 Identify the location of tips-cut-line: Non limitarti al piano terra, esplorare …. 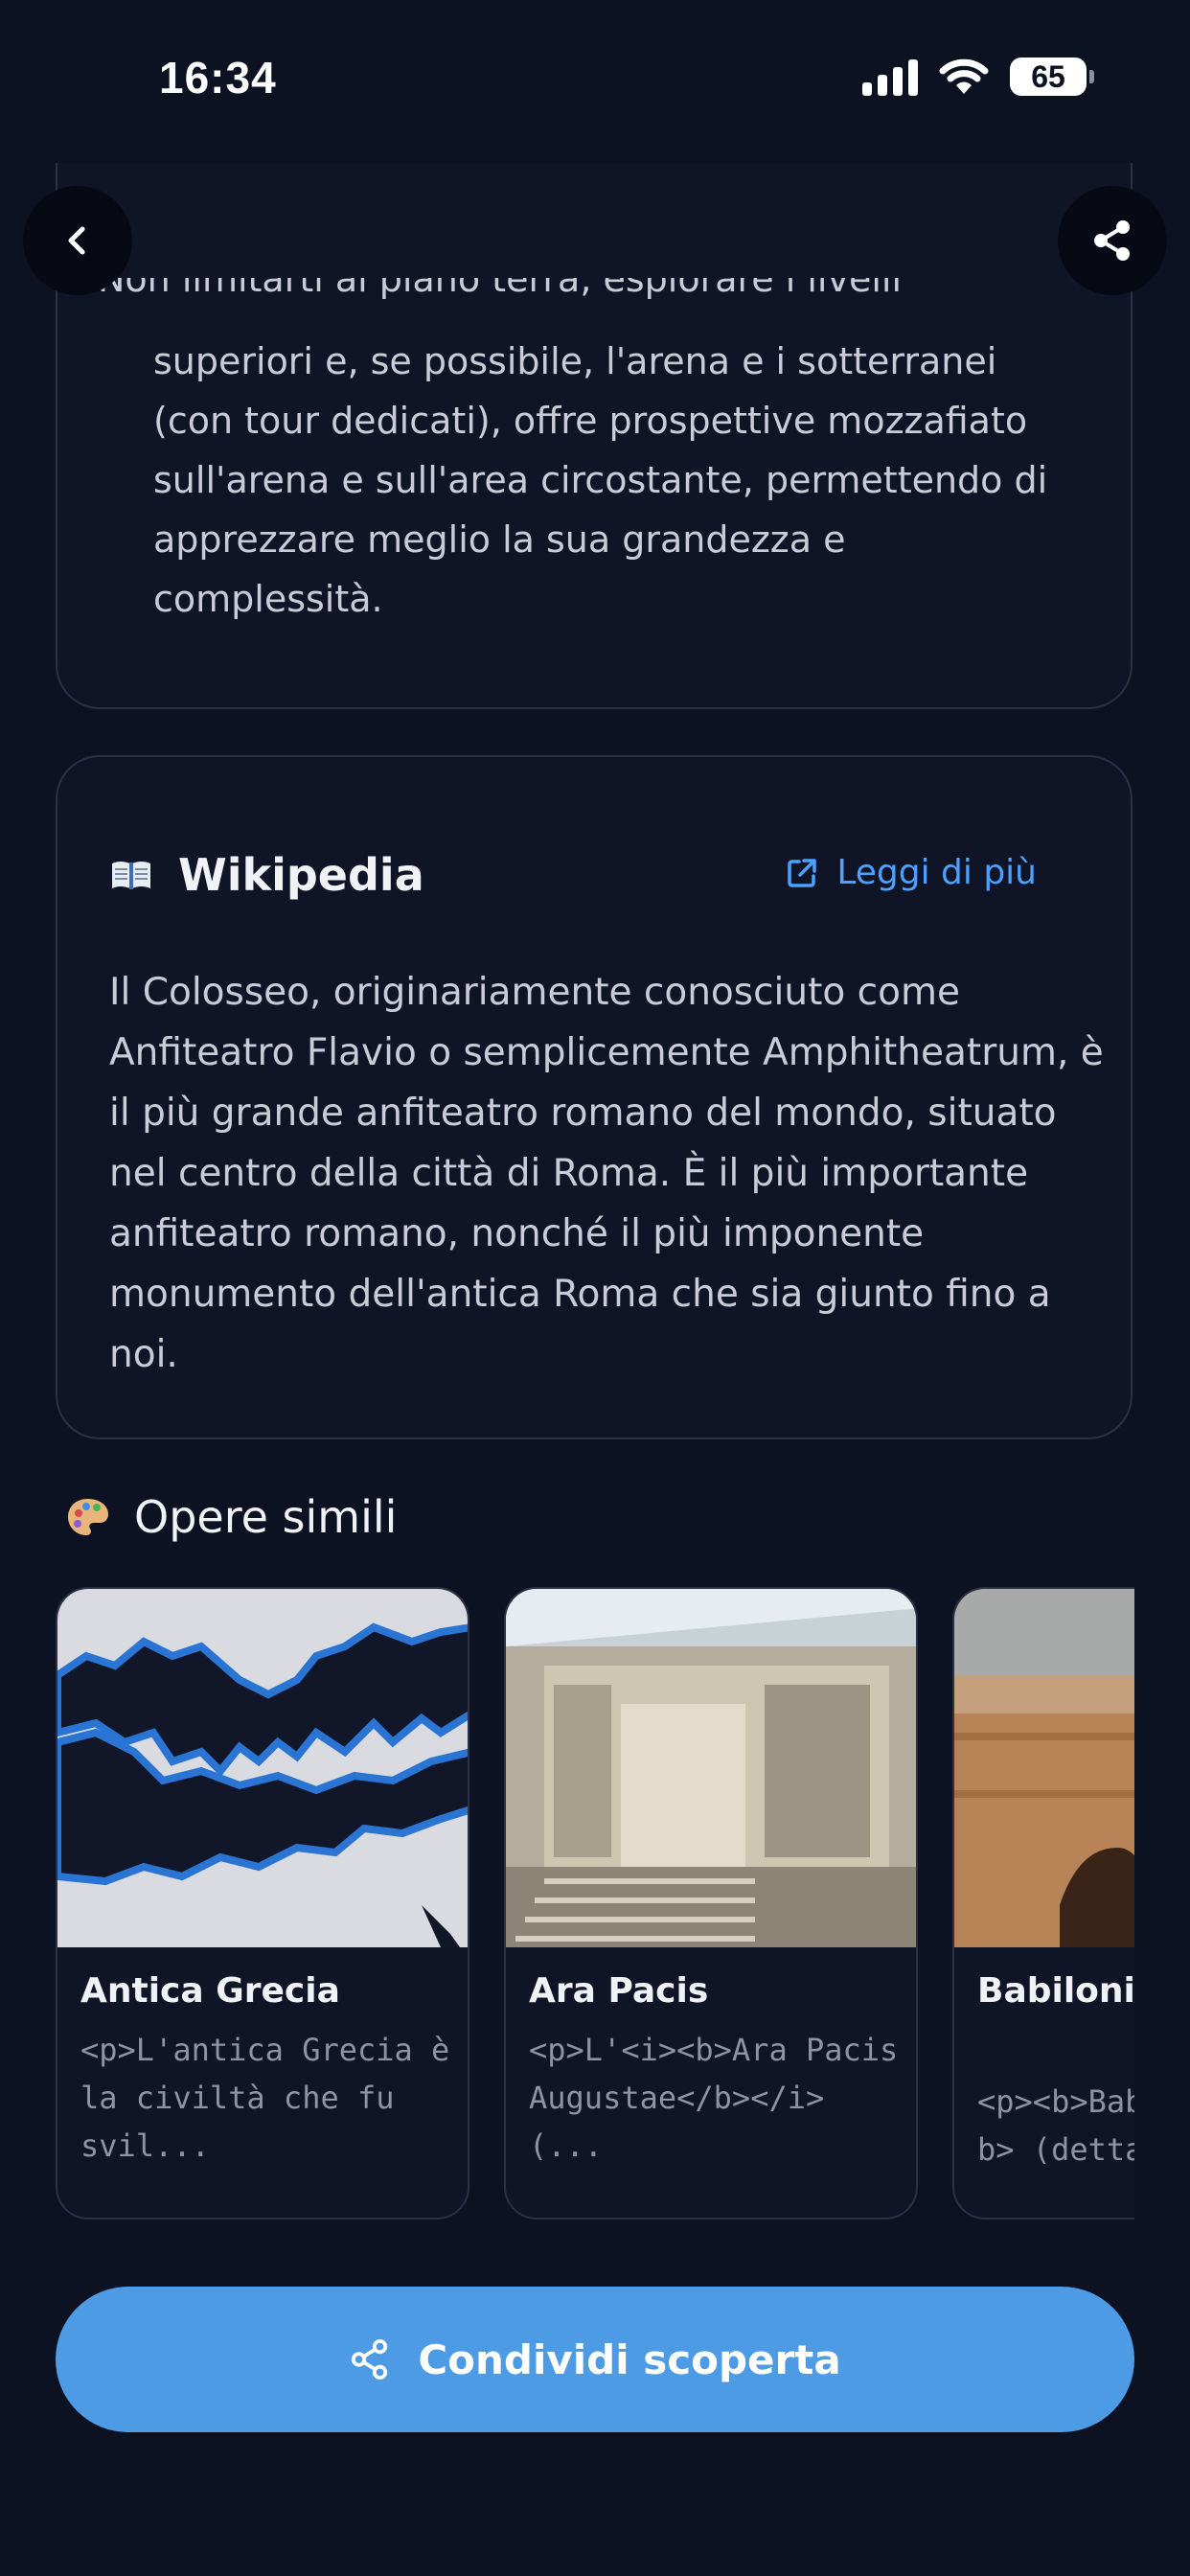
(500, 289).